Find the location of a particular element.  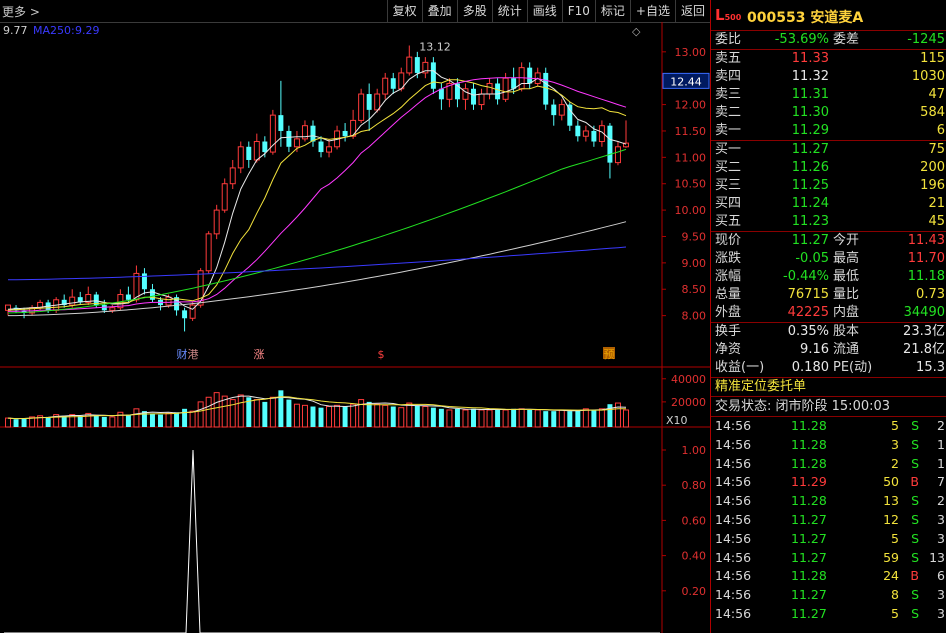

bid-row: 买五 11.23 45 is located at coordinates (828, 222).